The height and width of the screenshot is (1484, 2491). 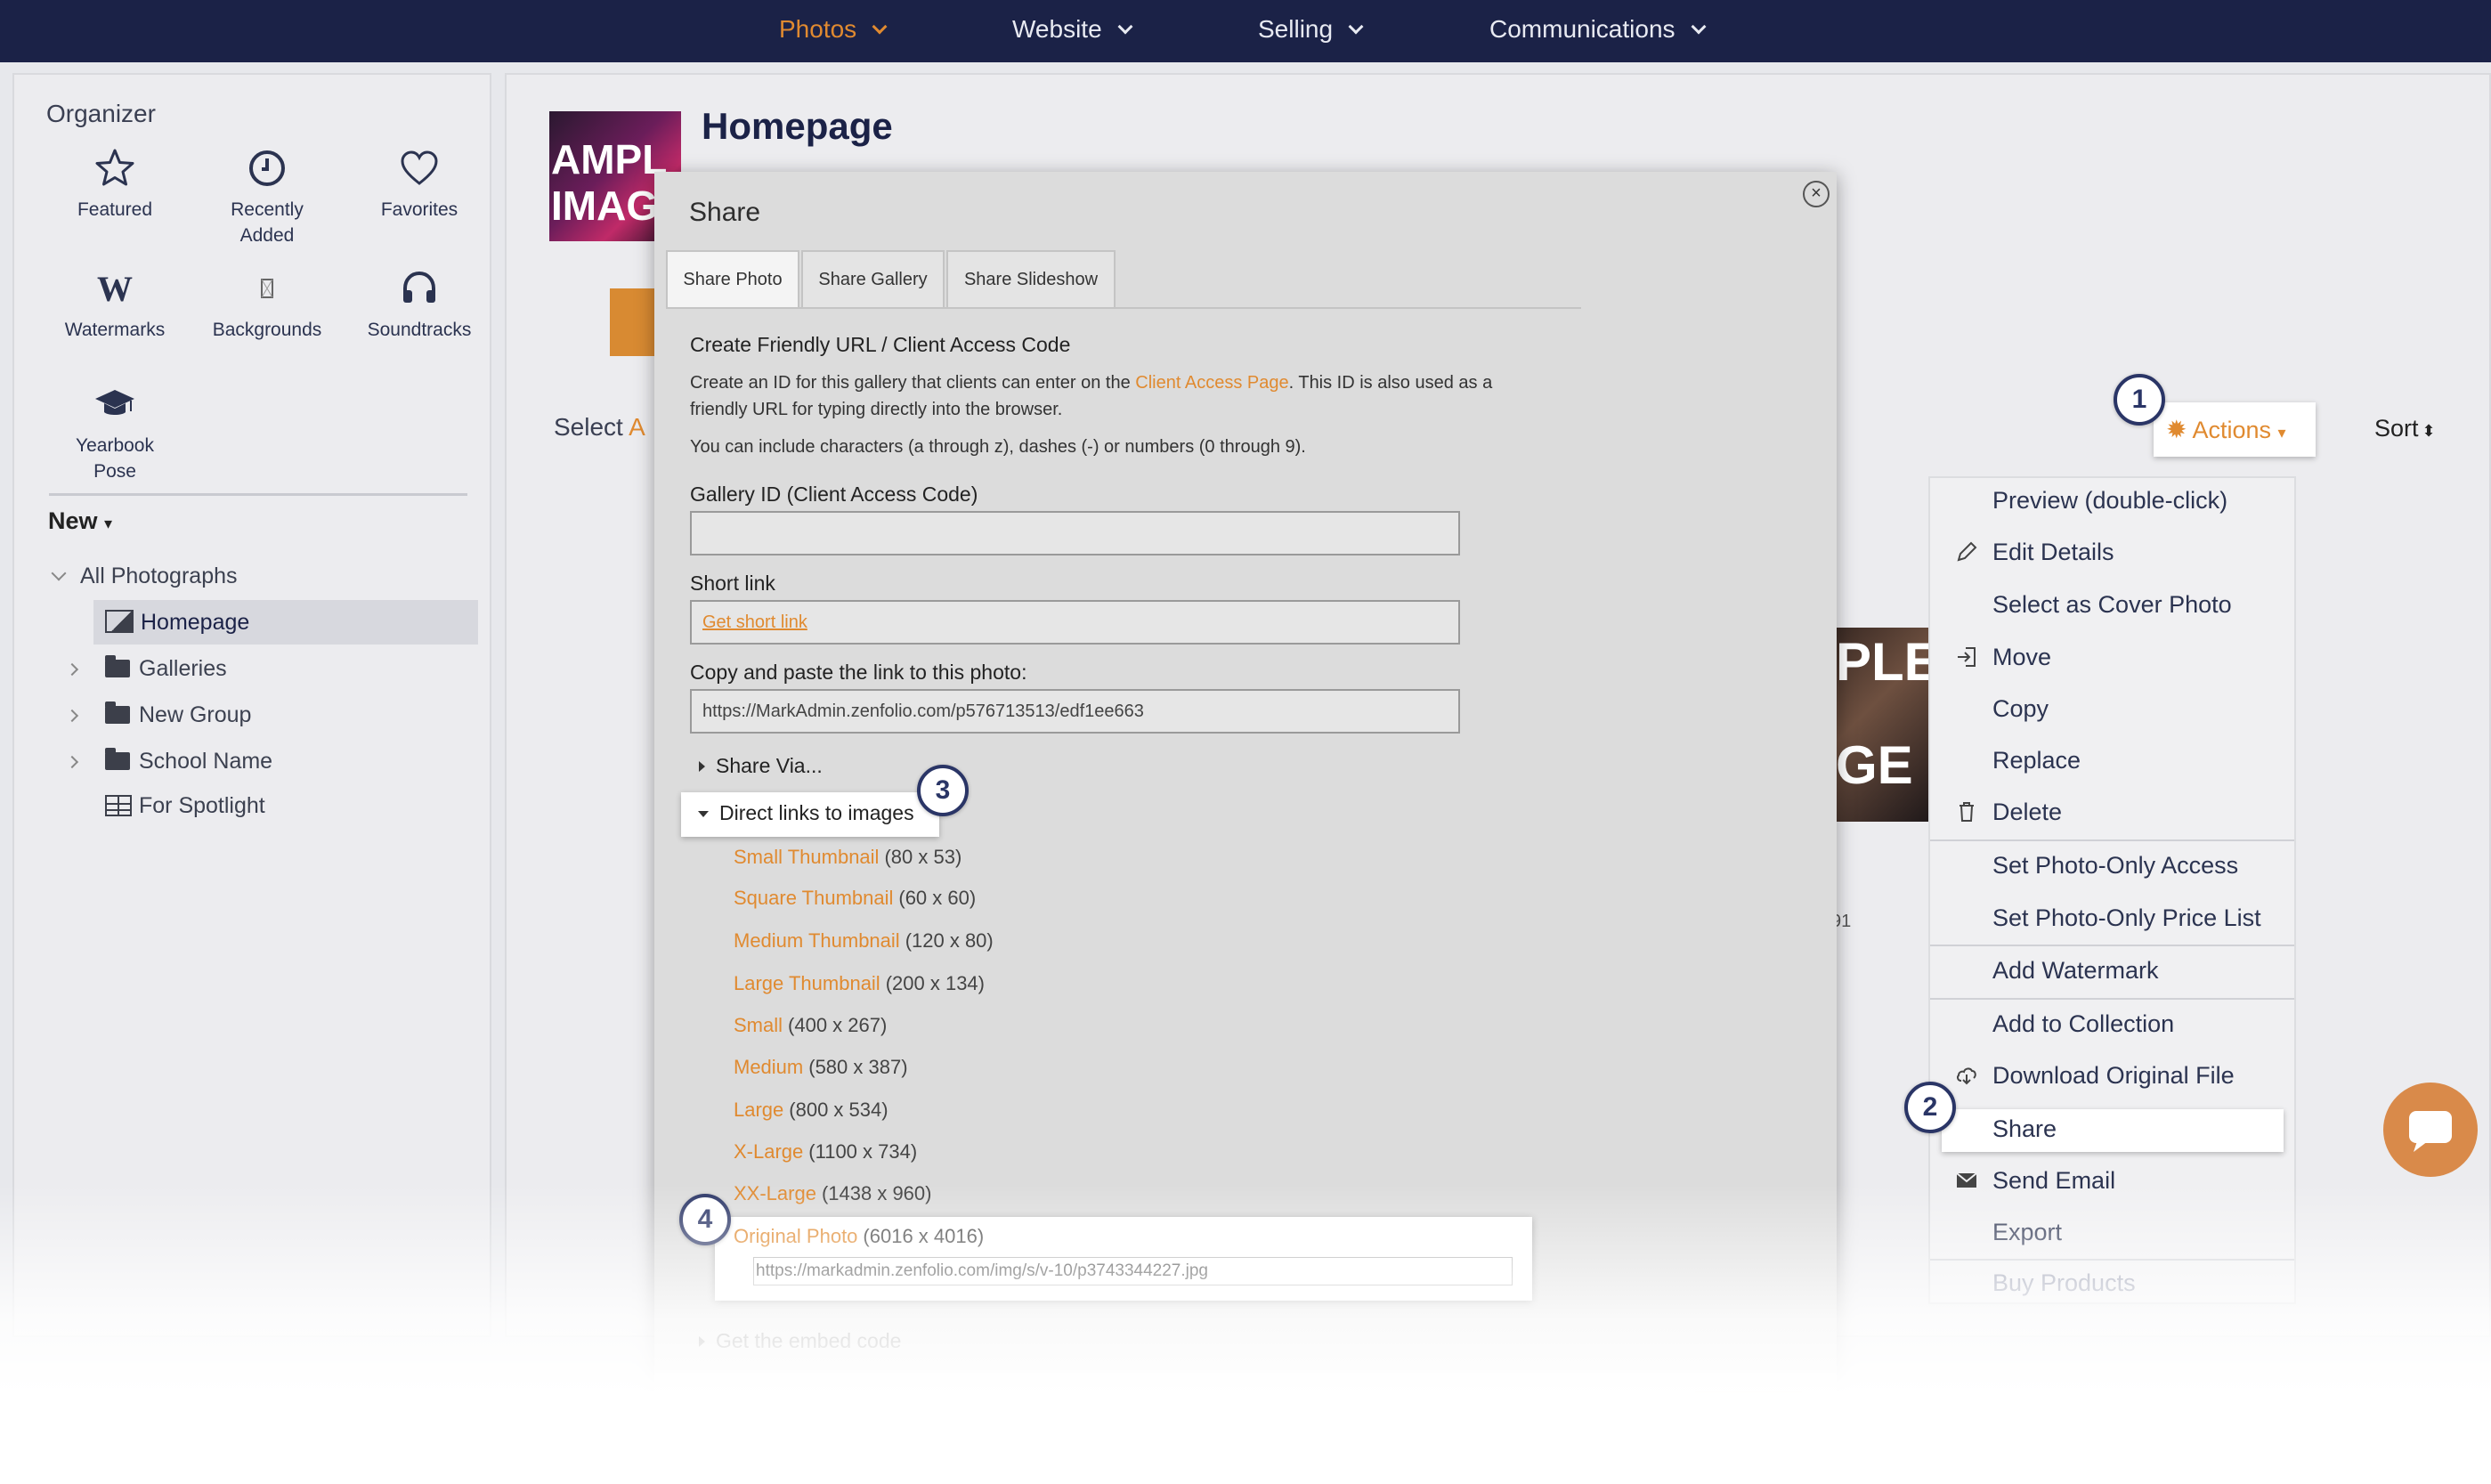 What do you see at coordinates (632, 322) in the screenshot?
I see `upload-button` at bounding box center [632, 322].